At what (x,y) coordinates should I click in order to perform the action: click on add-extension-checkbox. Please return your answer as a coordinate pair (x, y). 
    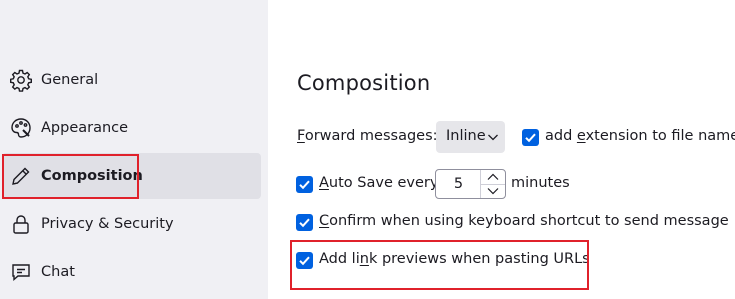
    Looking at the image, I should click on (530, 137).